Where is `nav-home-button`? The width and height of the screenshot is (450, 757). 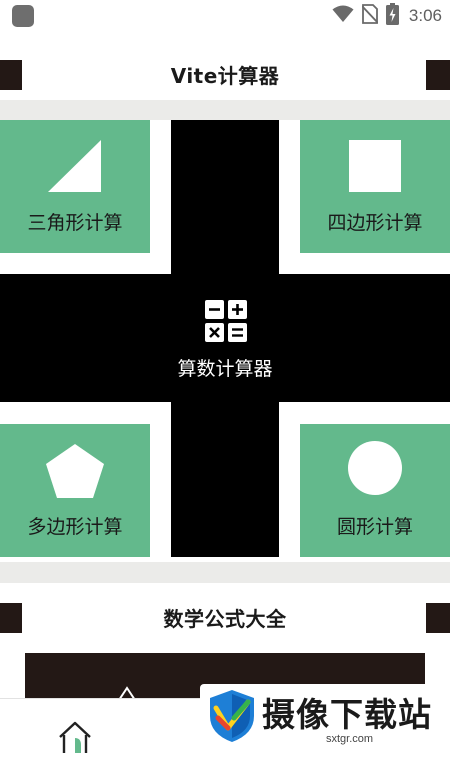
nav-home-button is located at coordinates (75, 736).